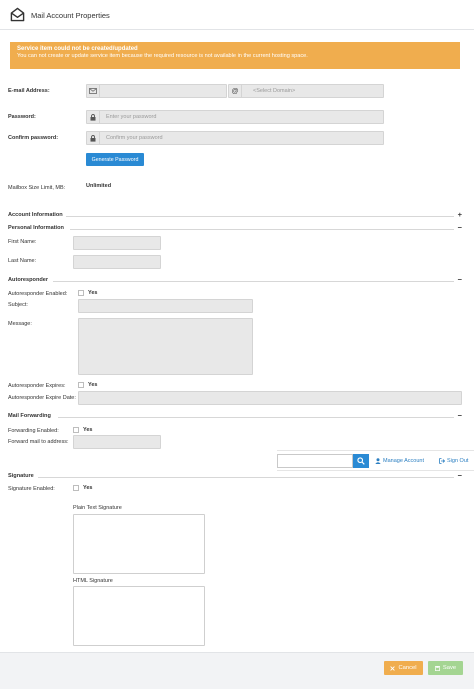  I want to click on save-button: Save, so click(445, 668).